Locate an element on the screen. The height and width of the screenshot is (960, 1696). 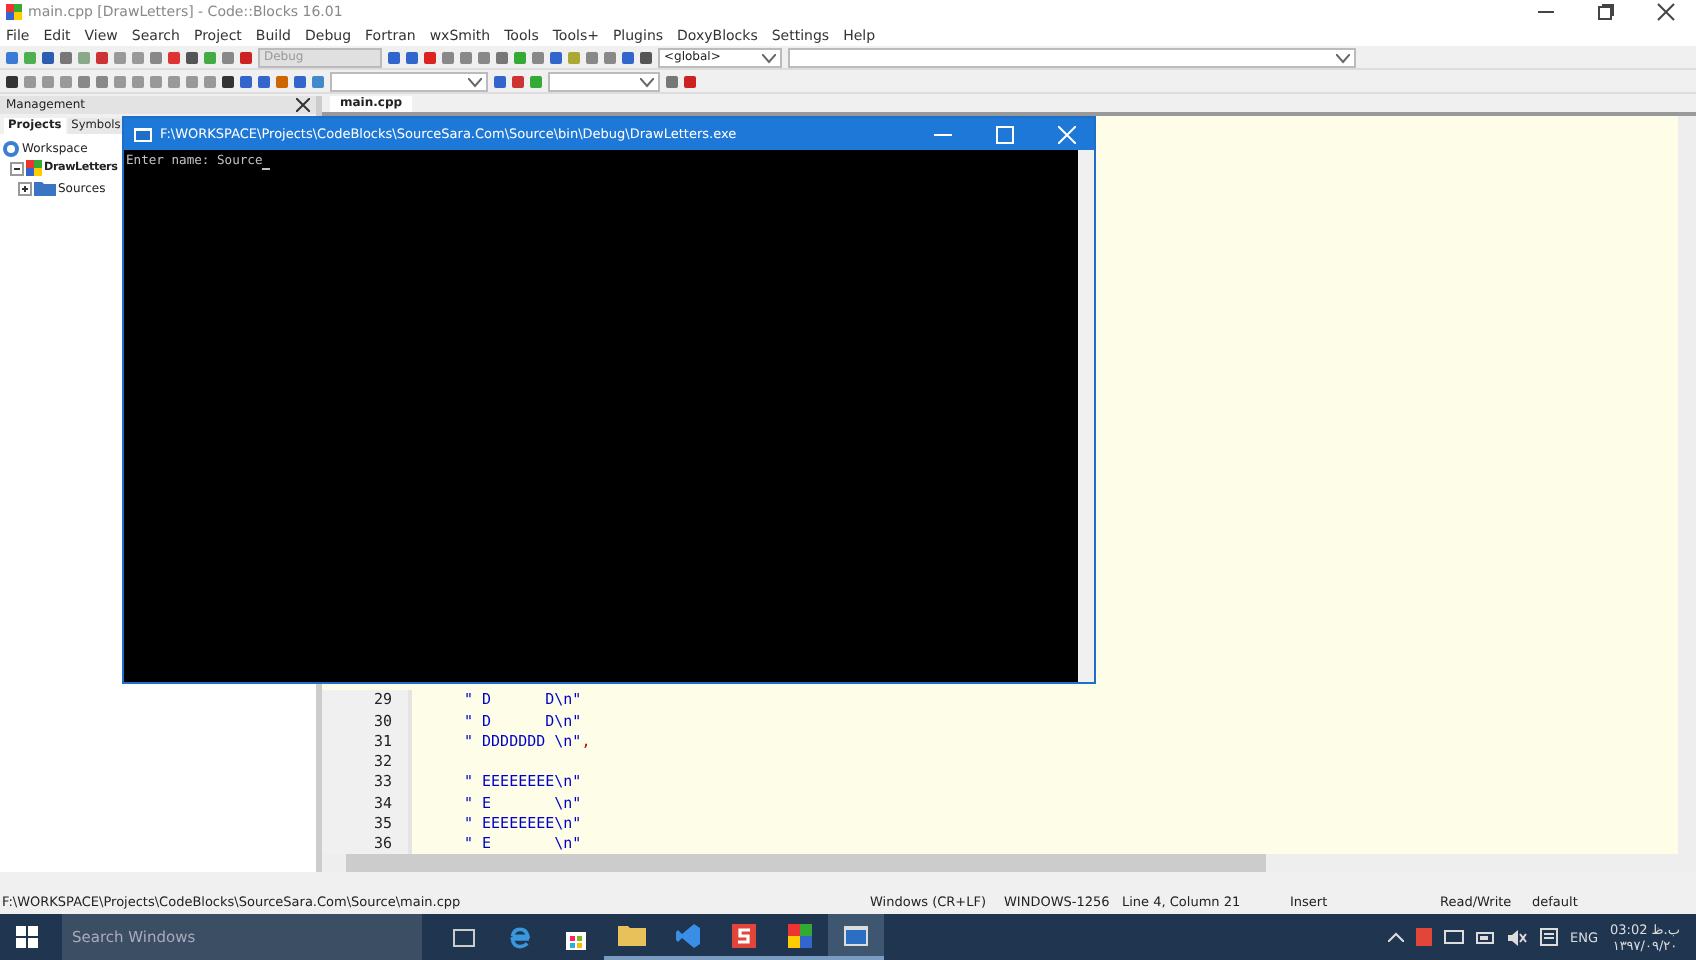
collapse-icon is located at coordinates (17, 168).